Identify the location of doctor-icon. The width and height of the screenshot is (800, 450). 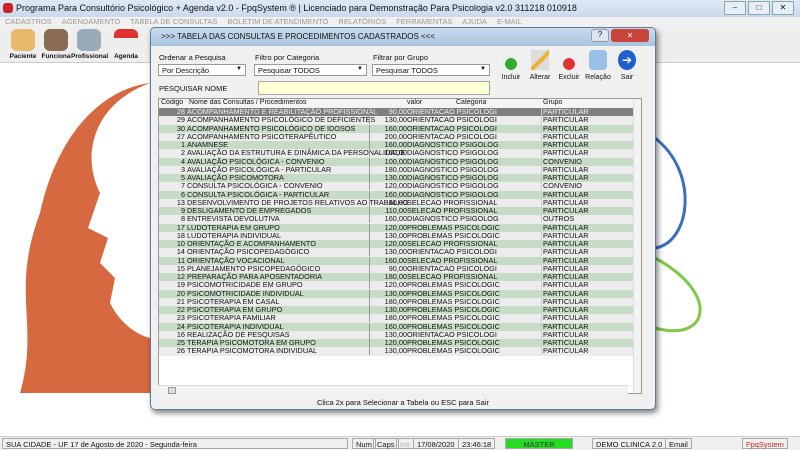
(89, 40).